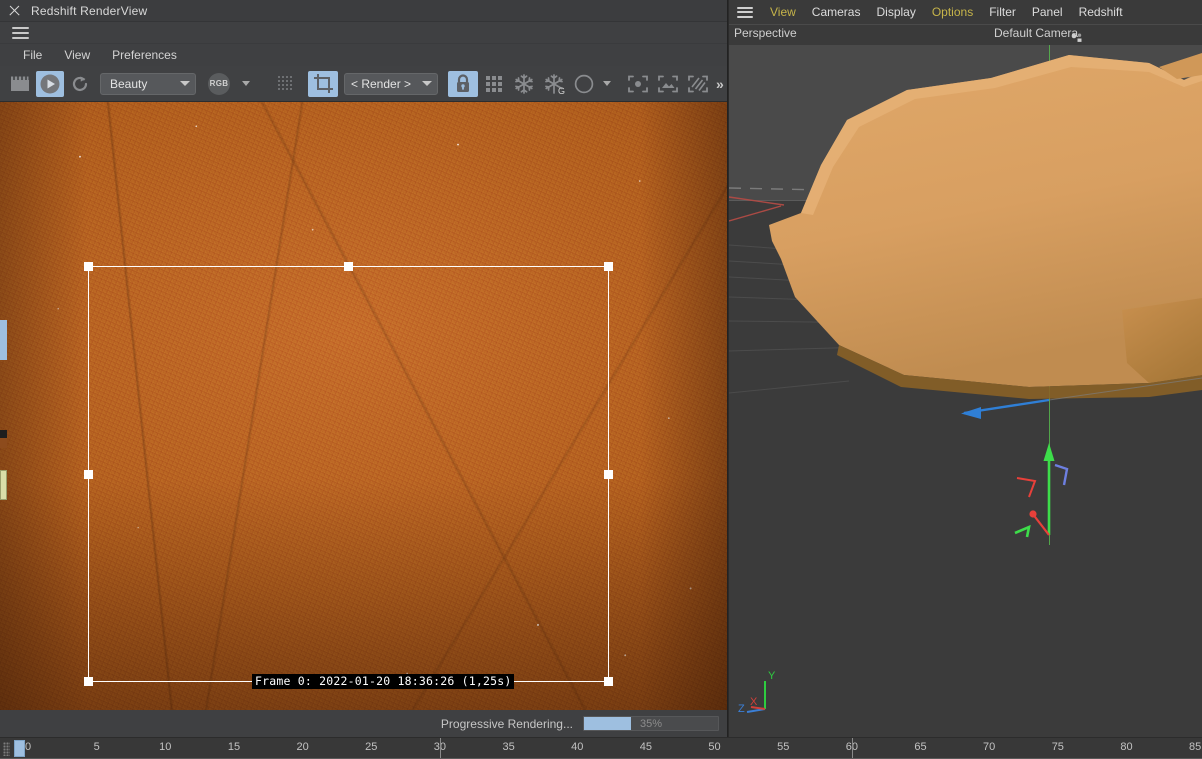  What do you see at coordinates (89, 10) in the screenshot?
I see `window-title: Redshift RenderView` at bounding box center [89, 10].